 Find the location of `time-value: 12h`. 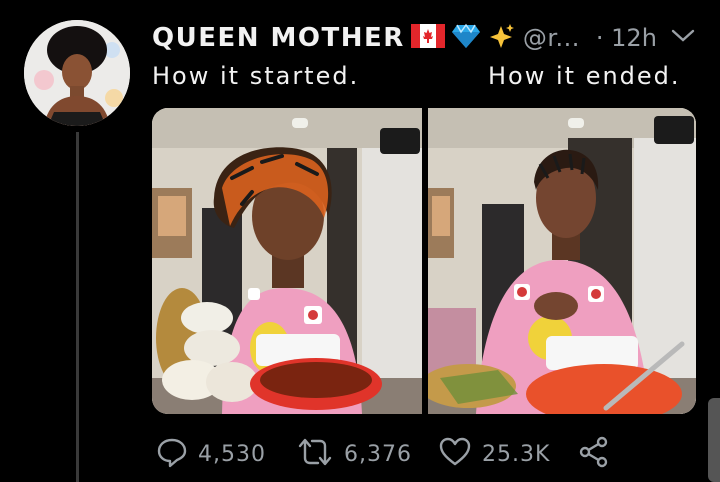

time-value: 12h is located at coordinates (634, 38).